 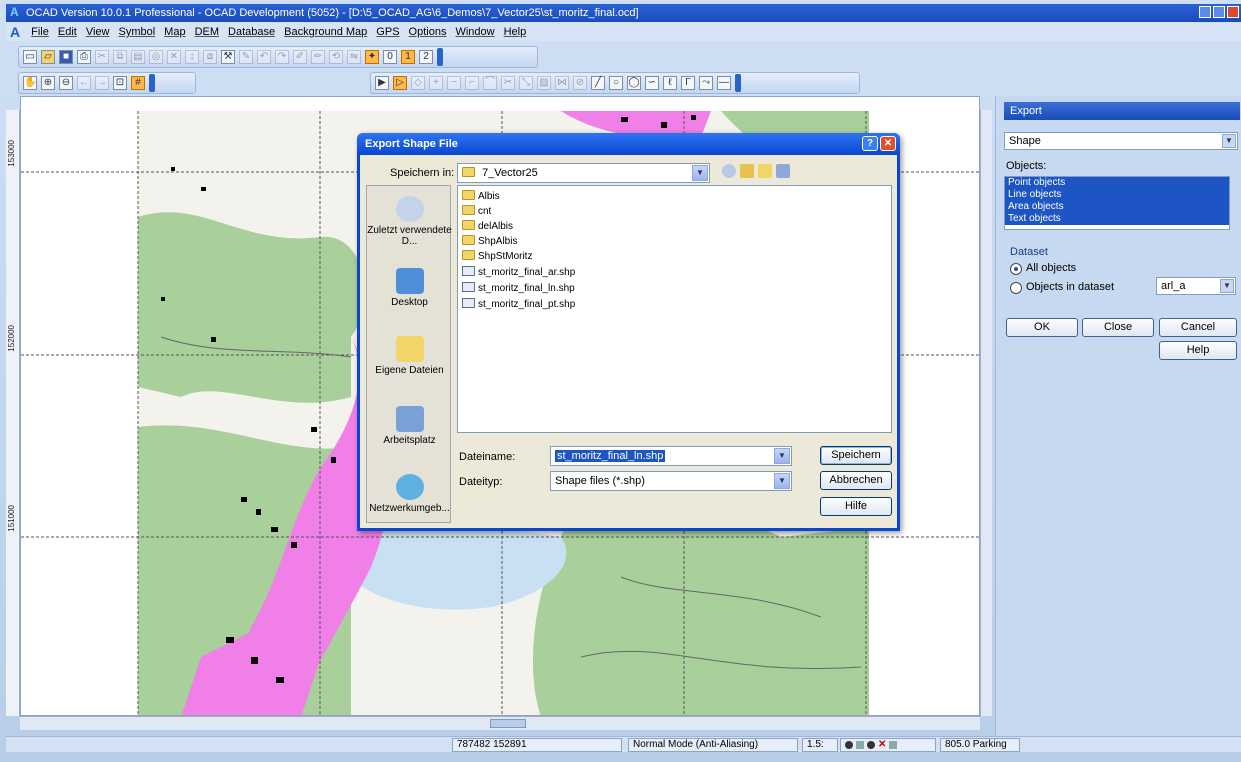 What do you see at coordinates (387, 32) in the screenshot?
I see `menu-gps: GPS` at bounding box center [387, 32].